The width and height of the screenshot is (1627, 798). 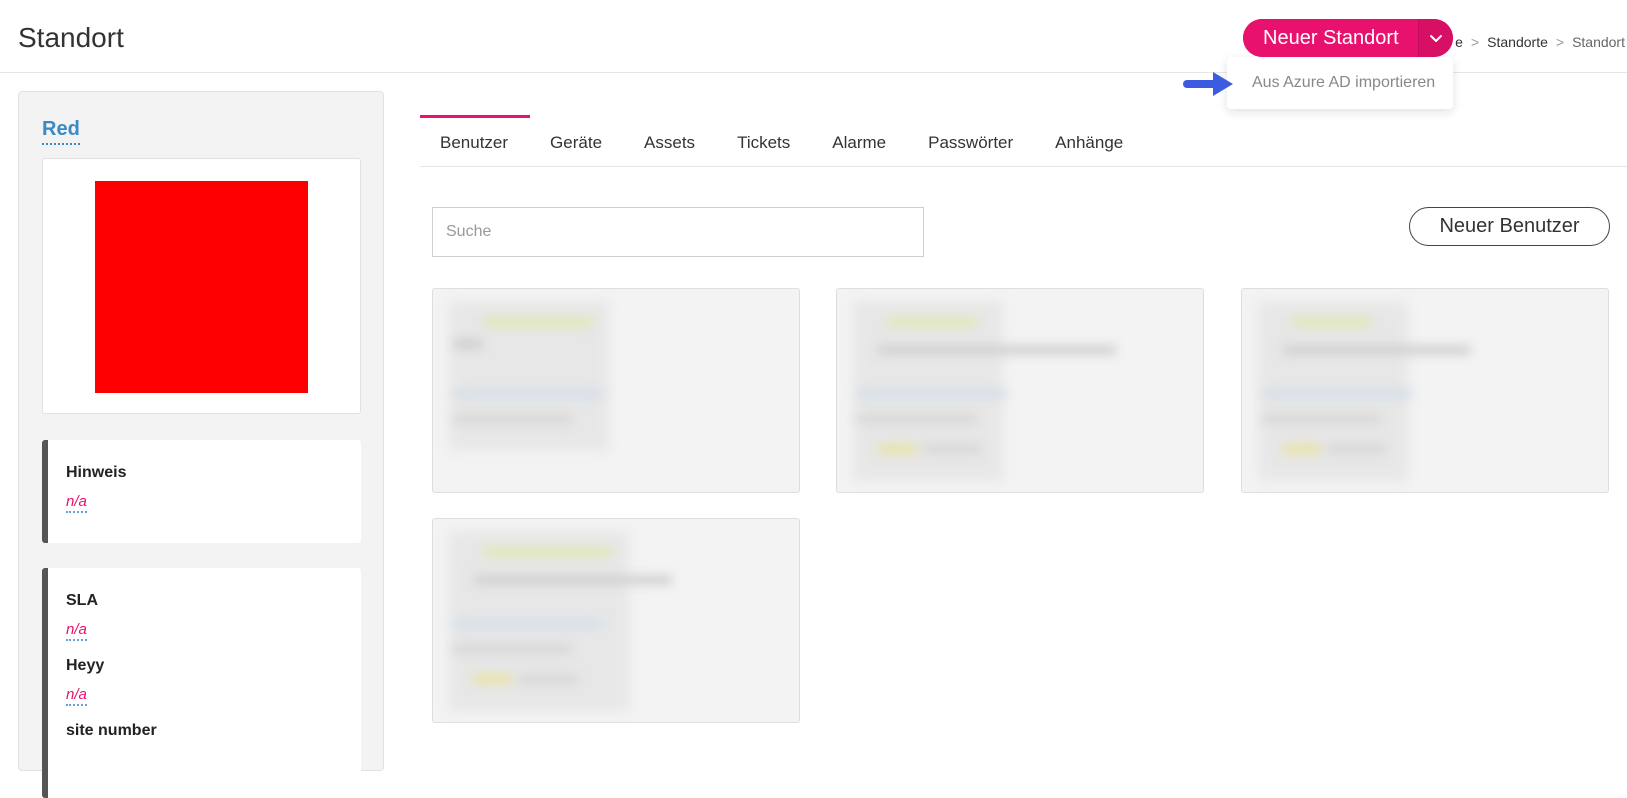 What do you see at coordinates (82, 600) in the screenshot?
I see `sla-label: SLA` at bounding box center [82, 600].